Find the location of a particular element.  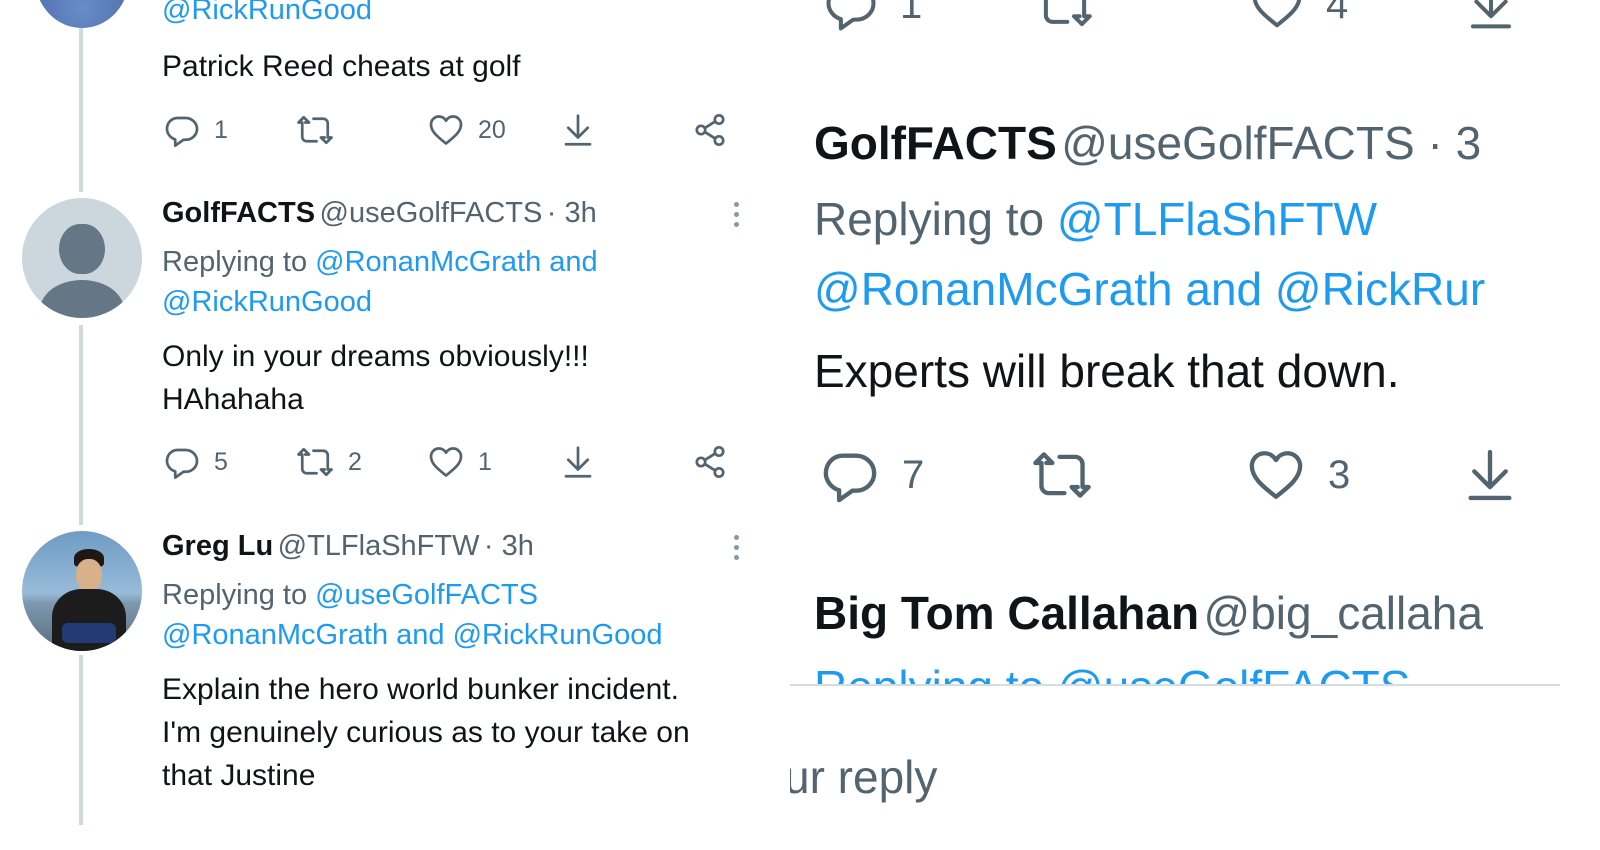

like-button: 4 is located at coordinates (1299, 16).